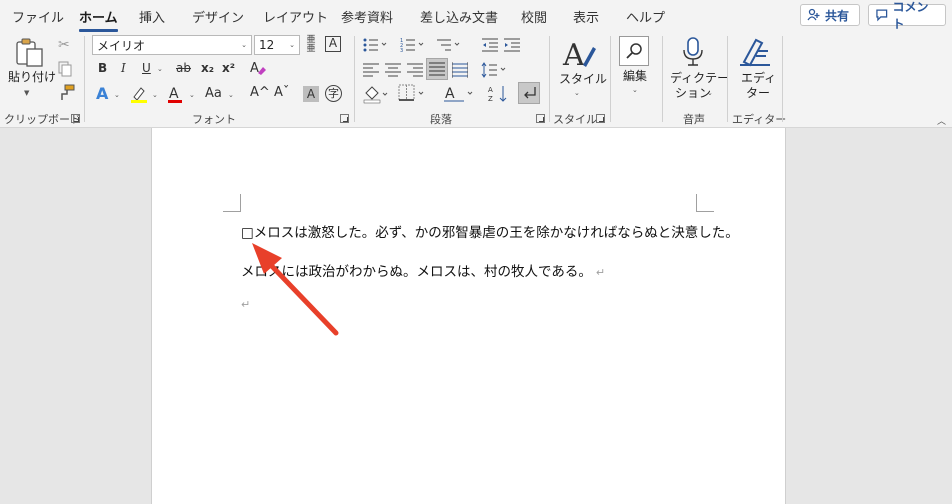 The image size is (952, 504). I want to click on tab-insert: 挿入, so click(152, 16).